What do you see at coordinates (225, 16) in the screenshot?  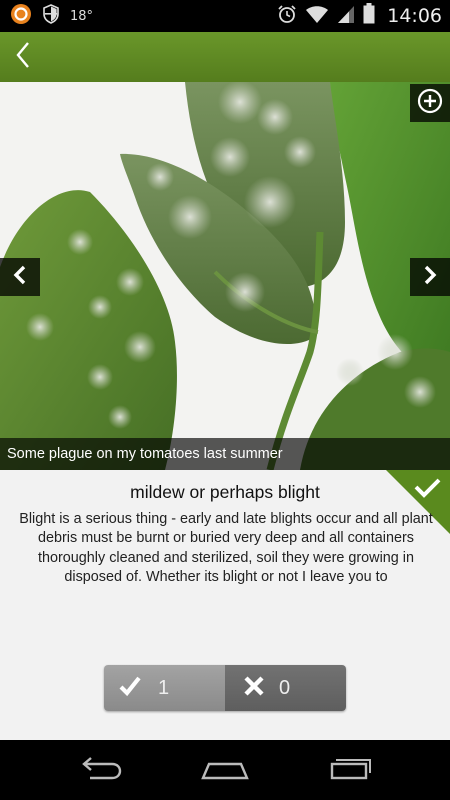 I see `status-bar: 18° 14:06` at bounding box center [225, 16].